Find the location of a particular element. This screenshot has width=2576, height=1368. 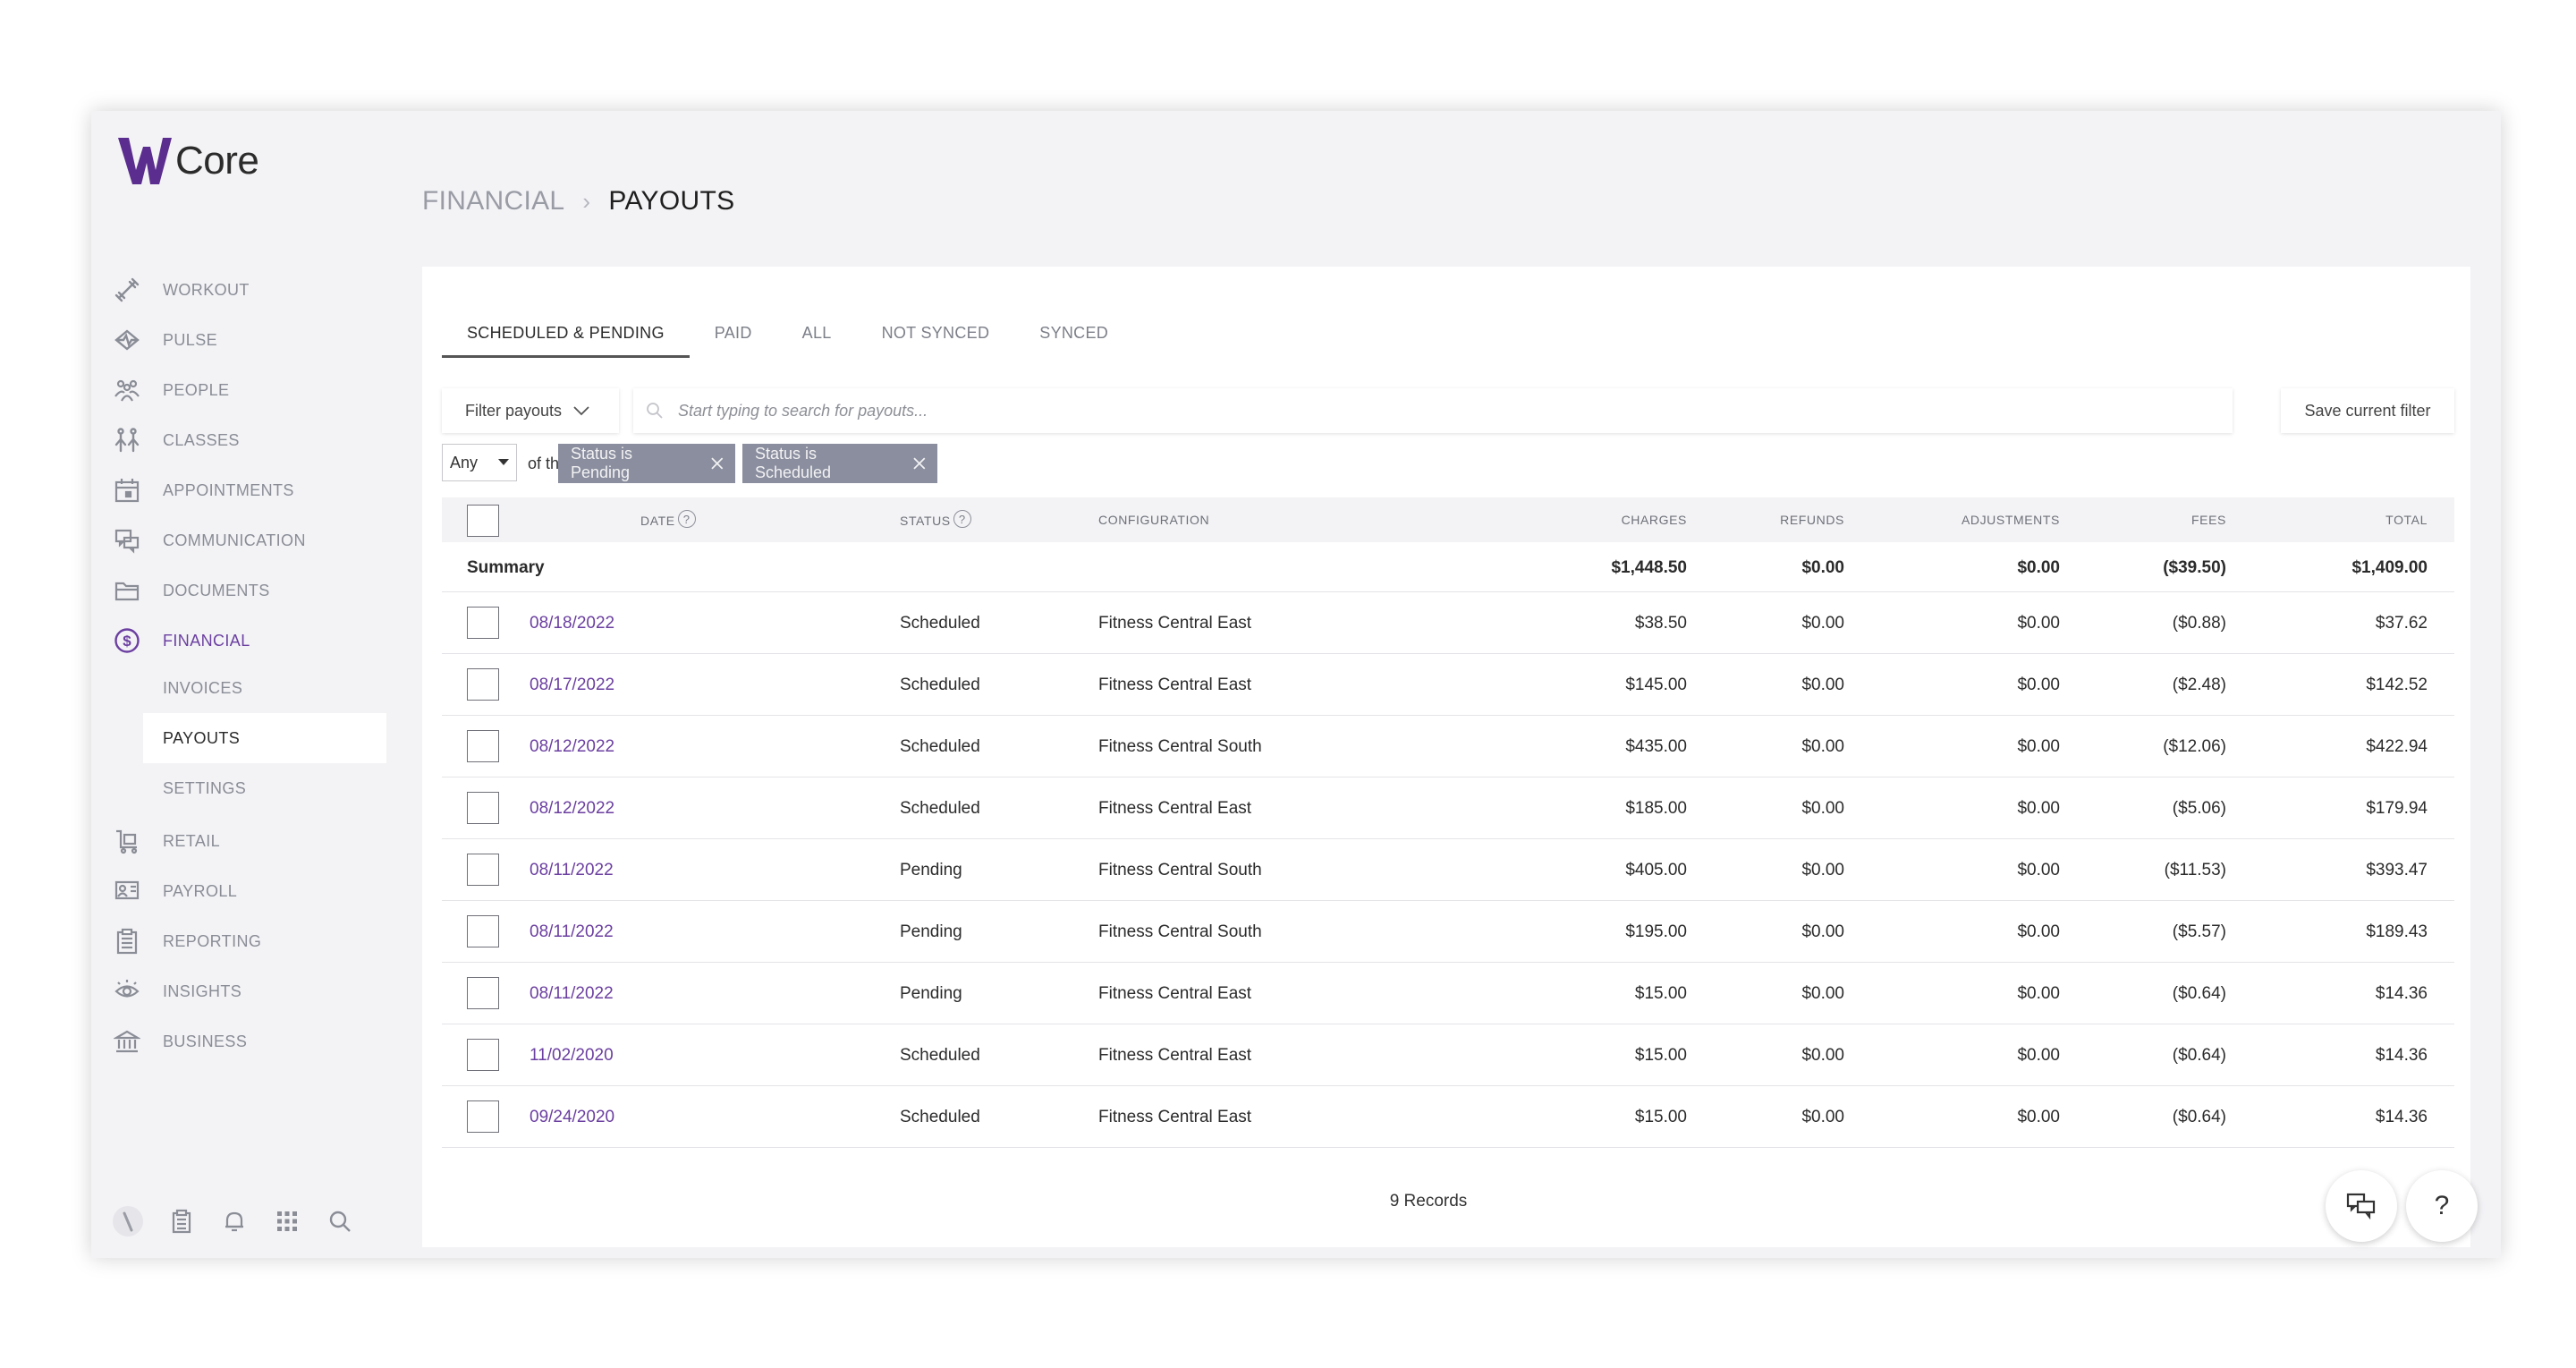

date-link: 08/18/2022 is located at coordinates (572, 623).